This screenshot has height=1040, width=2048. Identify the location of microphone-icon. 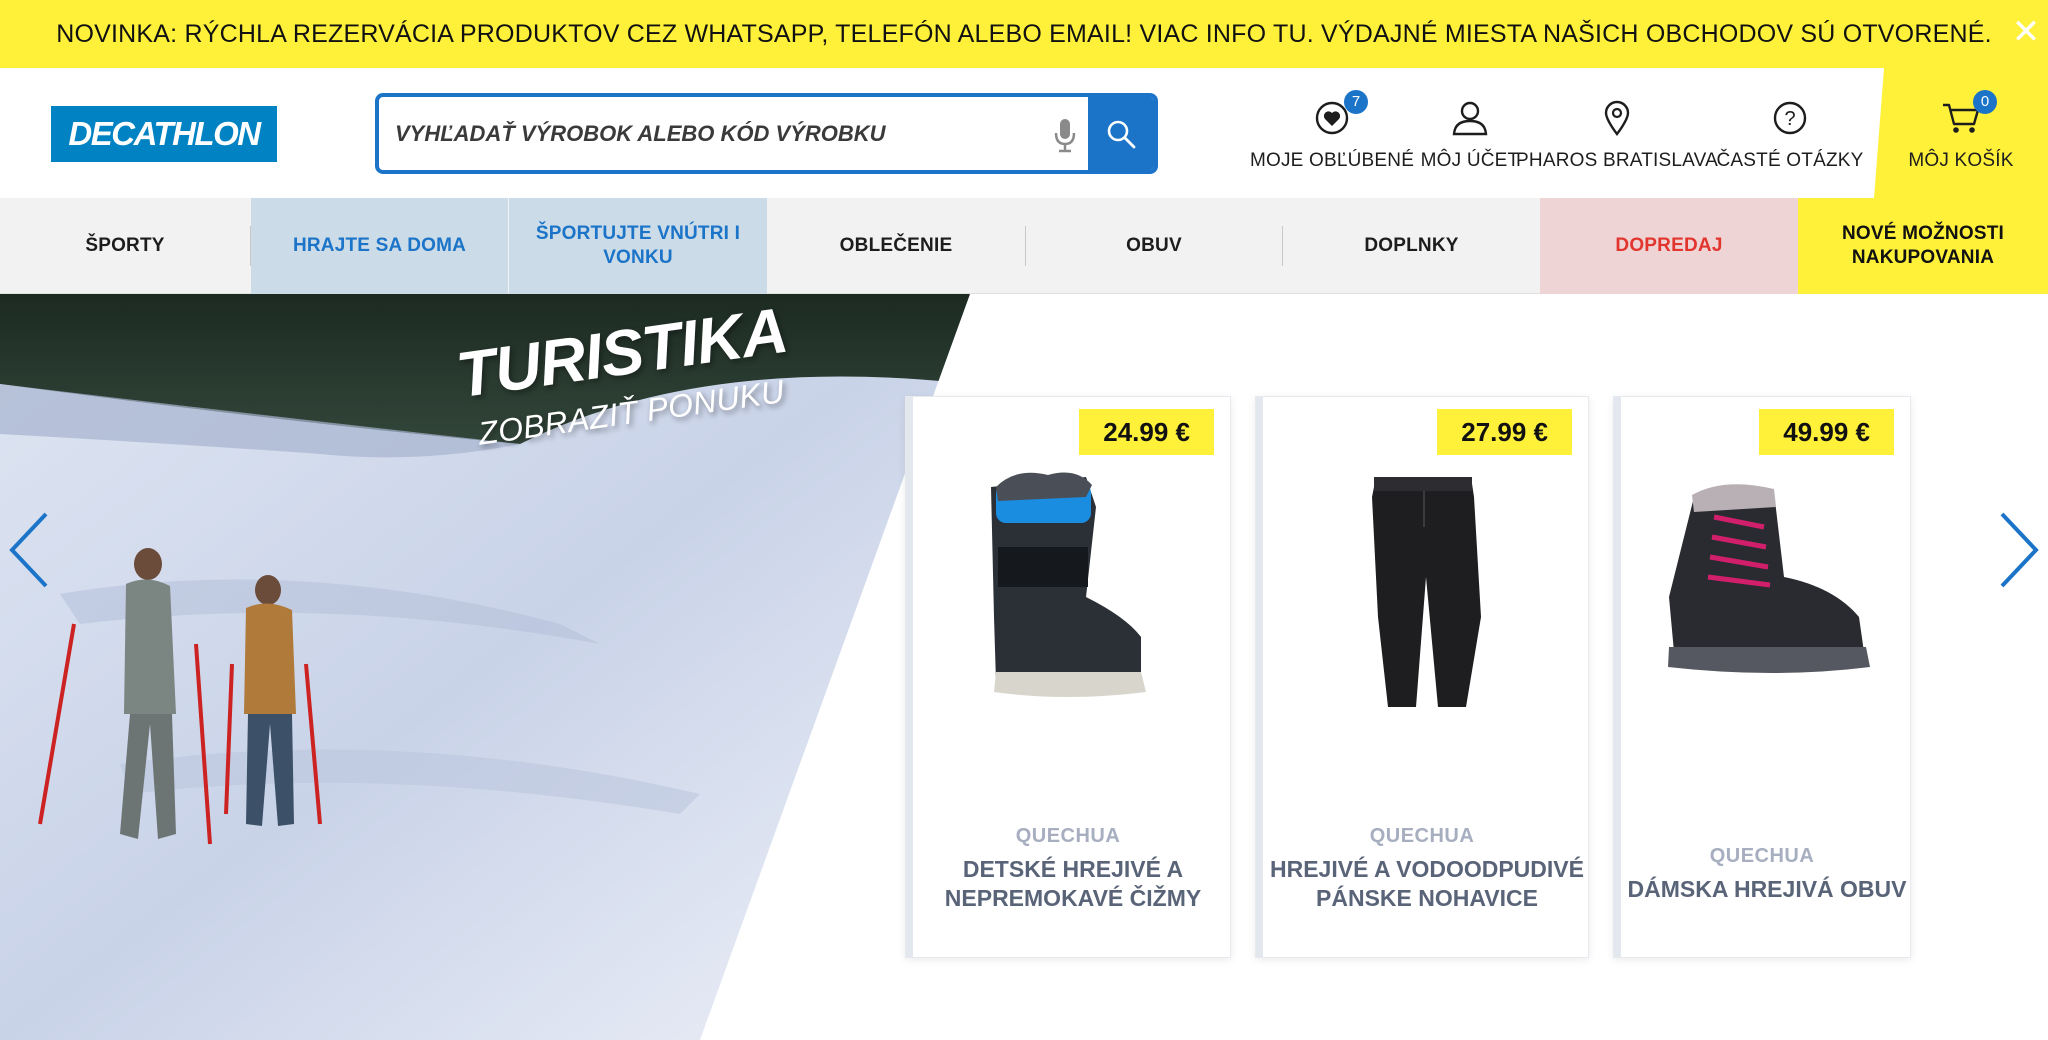
(1065, 135).